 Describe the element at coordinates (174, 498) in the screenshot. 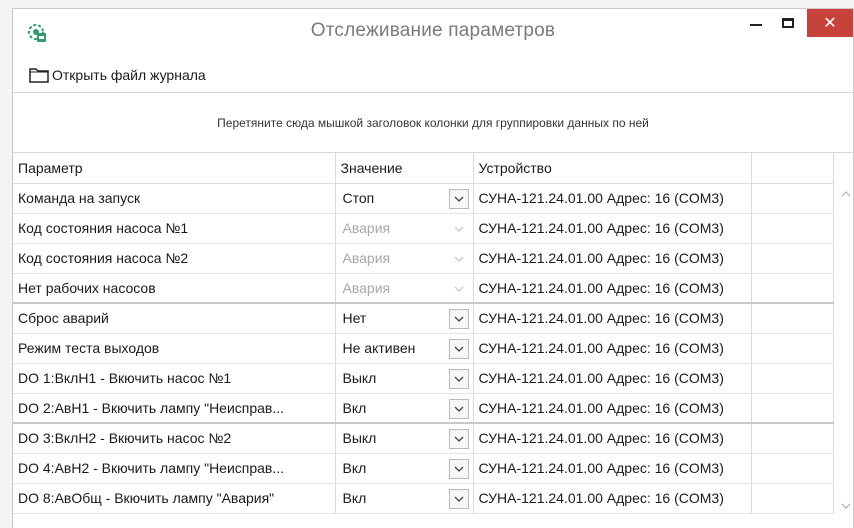

I see `parameter-cell: DO 8:АвОбщ - Вкючить лампу "Авария"` at that location.